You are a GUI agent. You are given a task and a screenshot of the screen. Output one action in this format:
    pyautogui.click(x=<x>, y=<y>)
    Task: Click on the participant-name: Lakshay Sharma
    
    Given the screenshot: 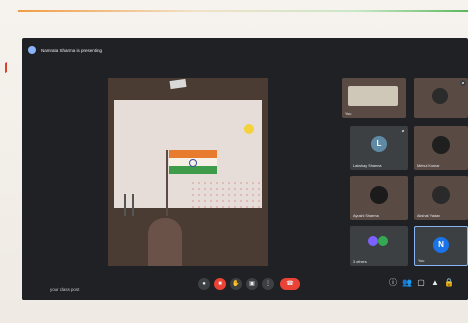 What is the action you would take?
    pyautogui.click(x=367, y=166)
    